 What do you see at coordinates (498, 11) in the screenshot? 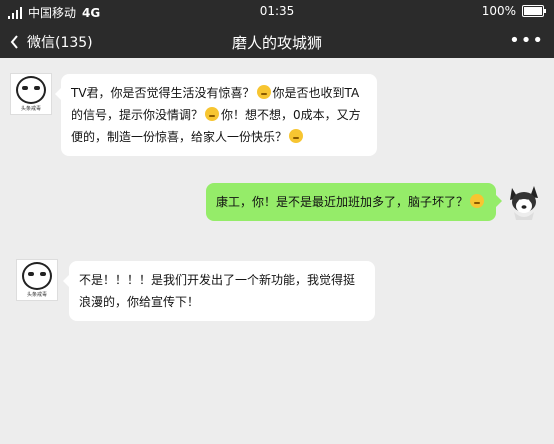
I see `battery-percent: 100%` at bounding box center [498, 11].